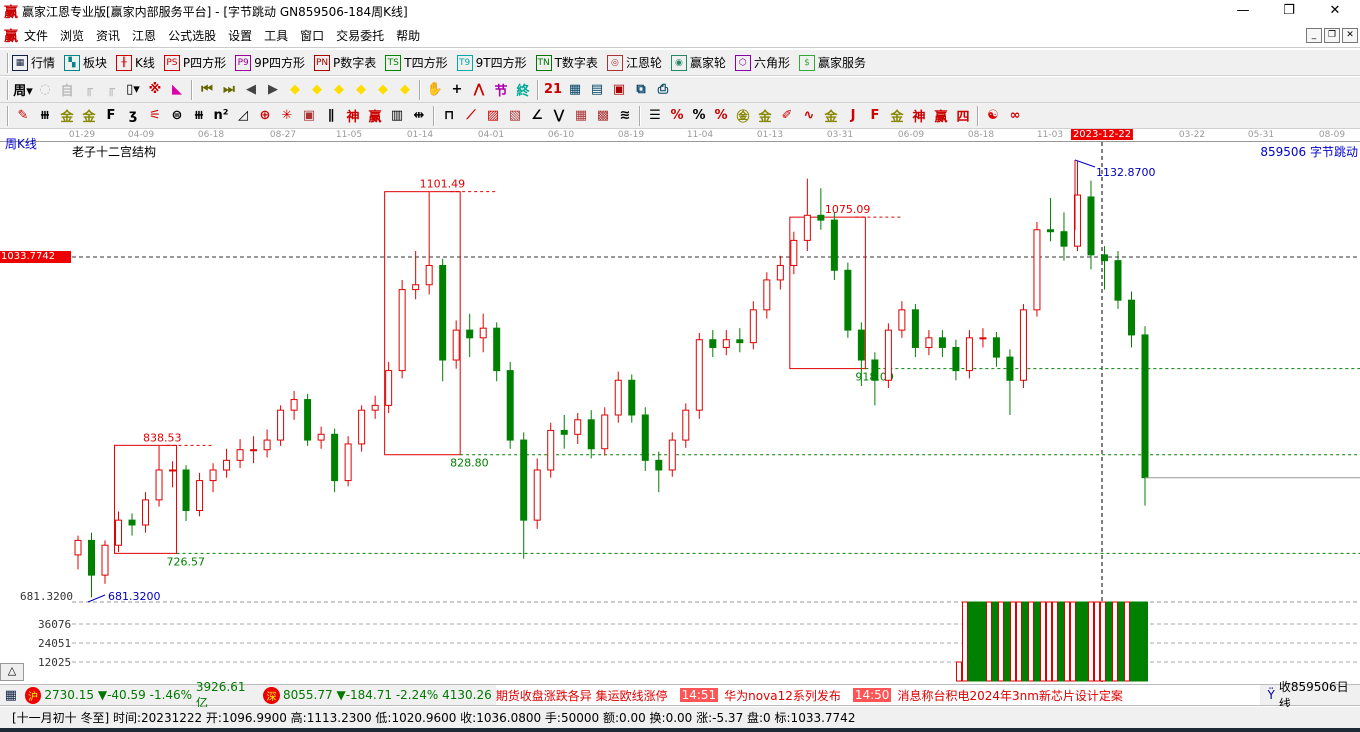 The image size is (1360, 732). What do you see at coordinates (199, 116) in the screenshot?
I see `lines-icon: ⧻` at bounding box center [199, 116].